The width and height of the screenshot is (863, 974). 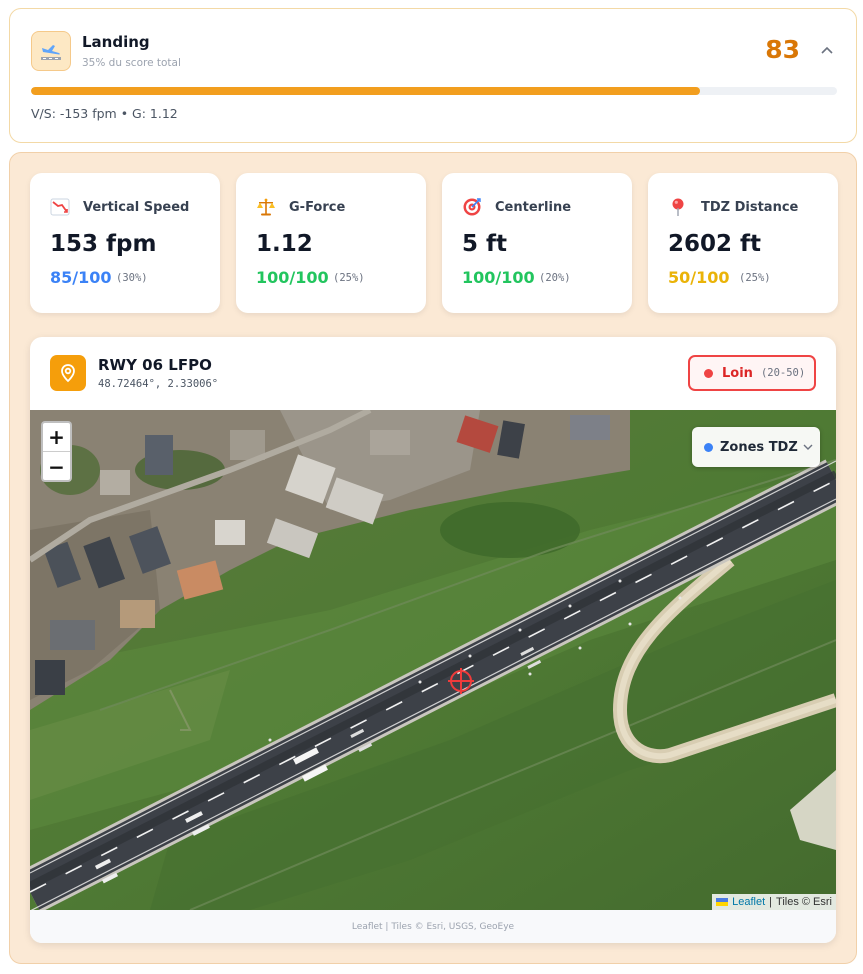 I want to click on section-score: 83, so click(x=782, y=49).